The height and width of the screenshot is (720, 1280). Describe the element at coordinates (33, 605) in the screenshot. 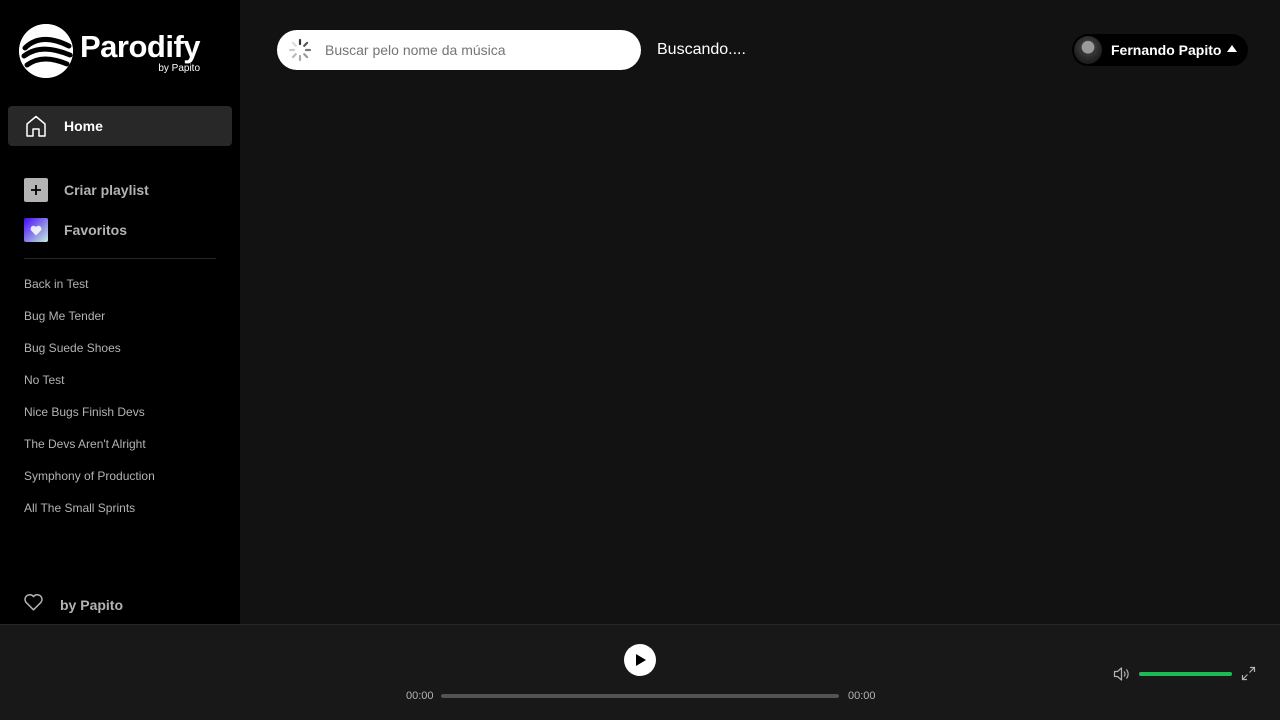

I see `heart-outline-icon` at that location.